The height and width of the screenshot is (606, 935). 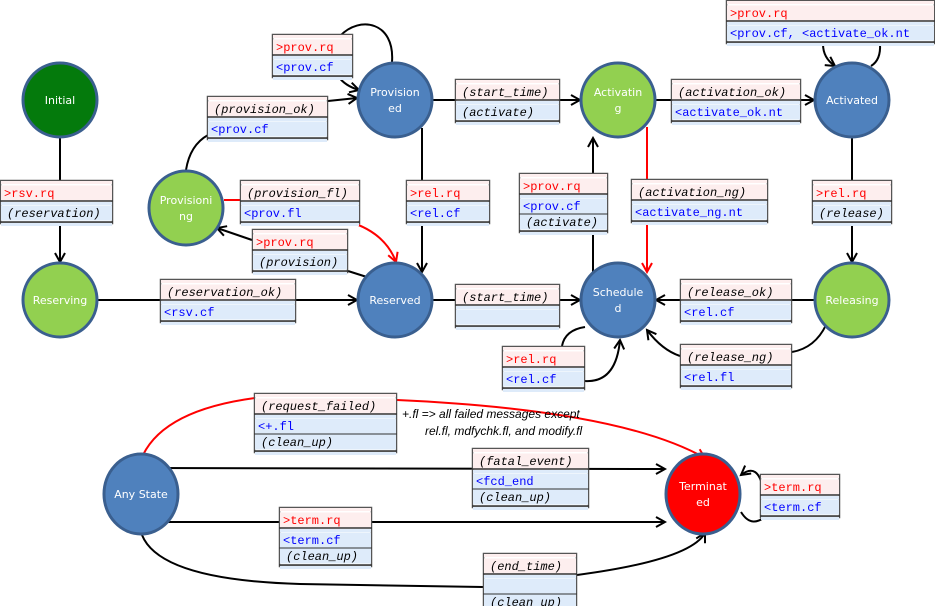 What do you see at coordinates (189, 313) in the screenshot?
I see `transition-row-text: <rsv.cf` at bounding box center [189, 313].